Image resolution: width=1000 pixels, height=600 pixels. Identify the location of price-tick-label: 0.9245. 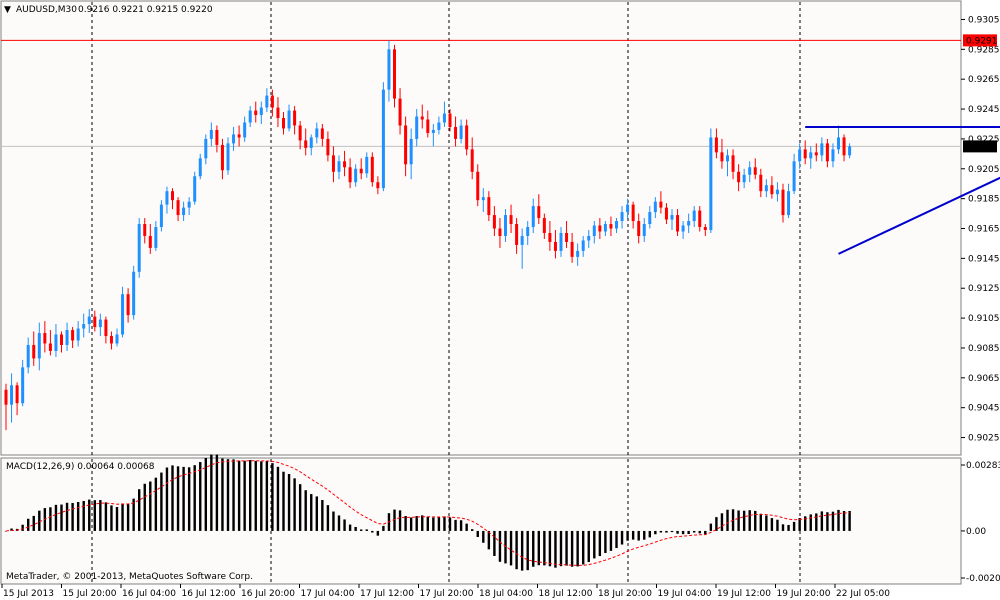
(984, 110).